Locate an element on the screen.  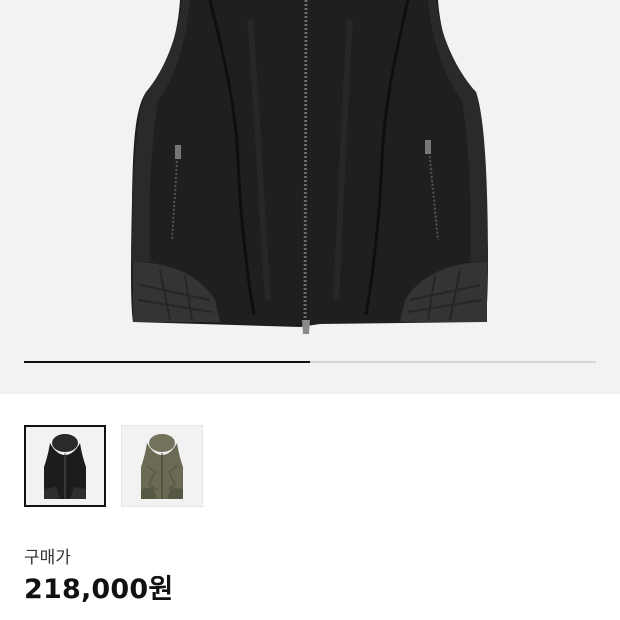
vest-black-thumbnail-icon is located at coordinates (65, 466).